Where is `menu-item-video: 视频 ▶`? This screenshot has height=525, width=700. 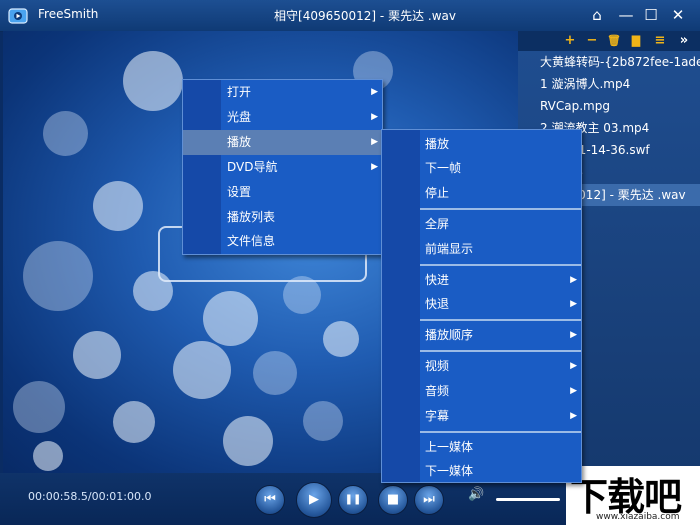 menu-item-video: 视频 ▶ is located at coordinates (481, 366).